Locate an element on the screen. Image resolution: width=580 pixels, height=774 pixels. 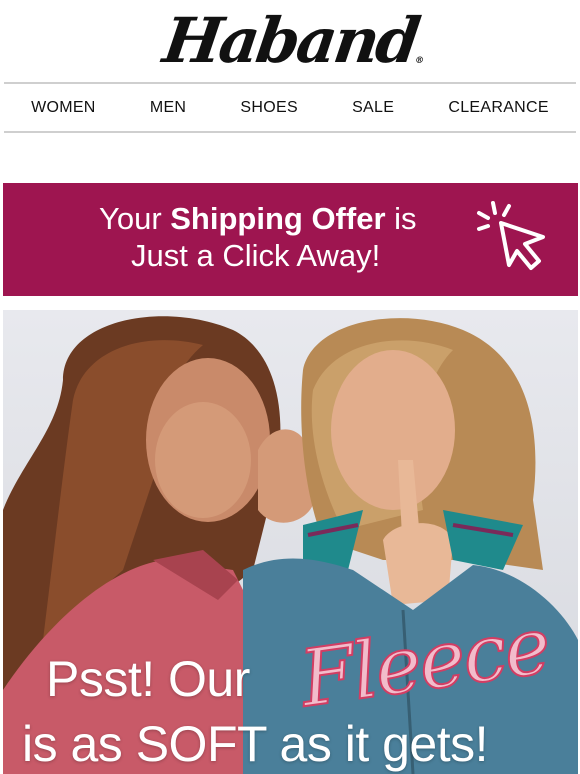
banner-line-1-bold: Shipping Offer is located at coordinates (278, 218).